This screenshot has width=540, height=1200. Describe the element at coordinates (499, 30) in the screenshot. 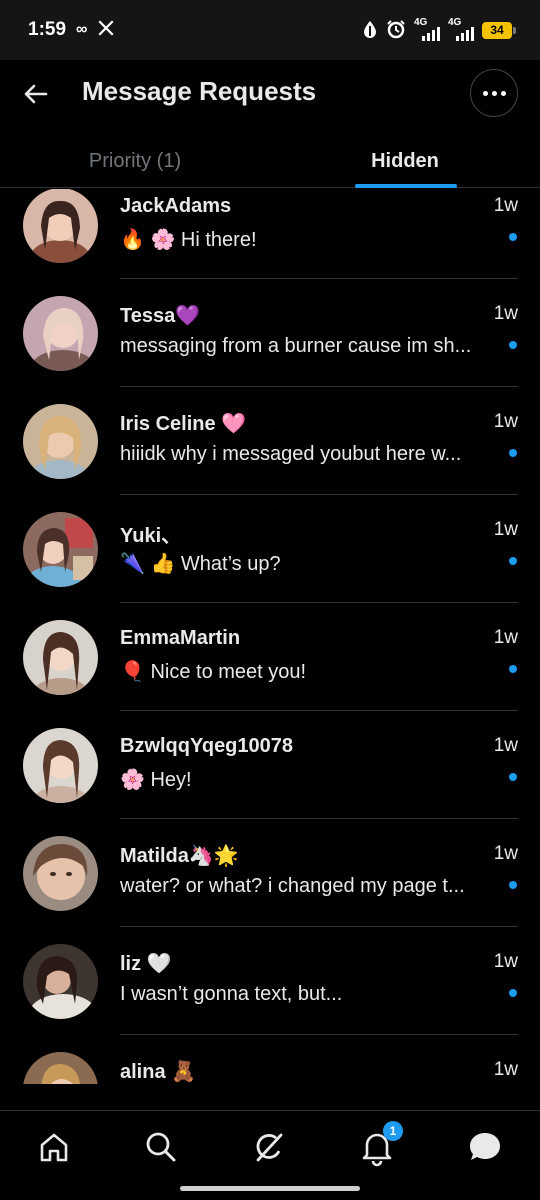

I see `battery-indicator: 34` at that location.